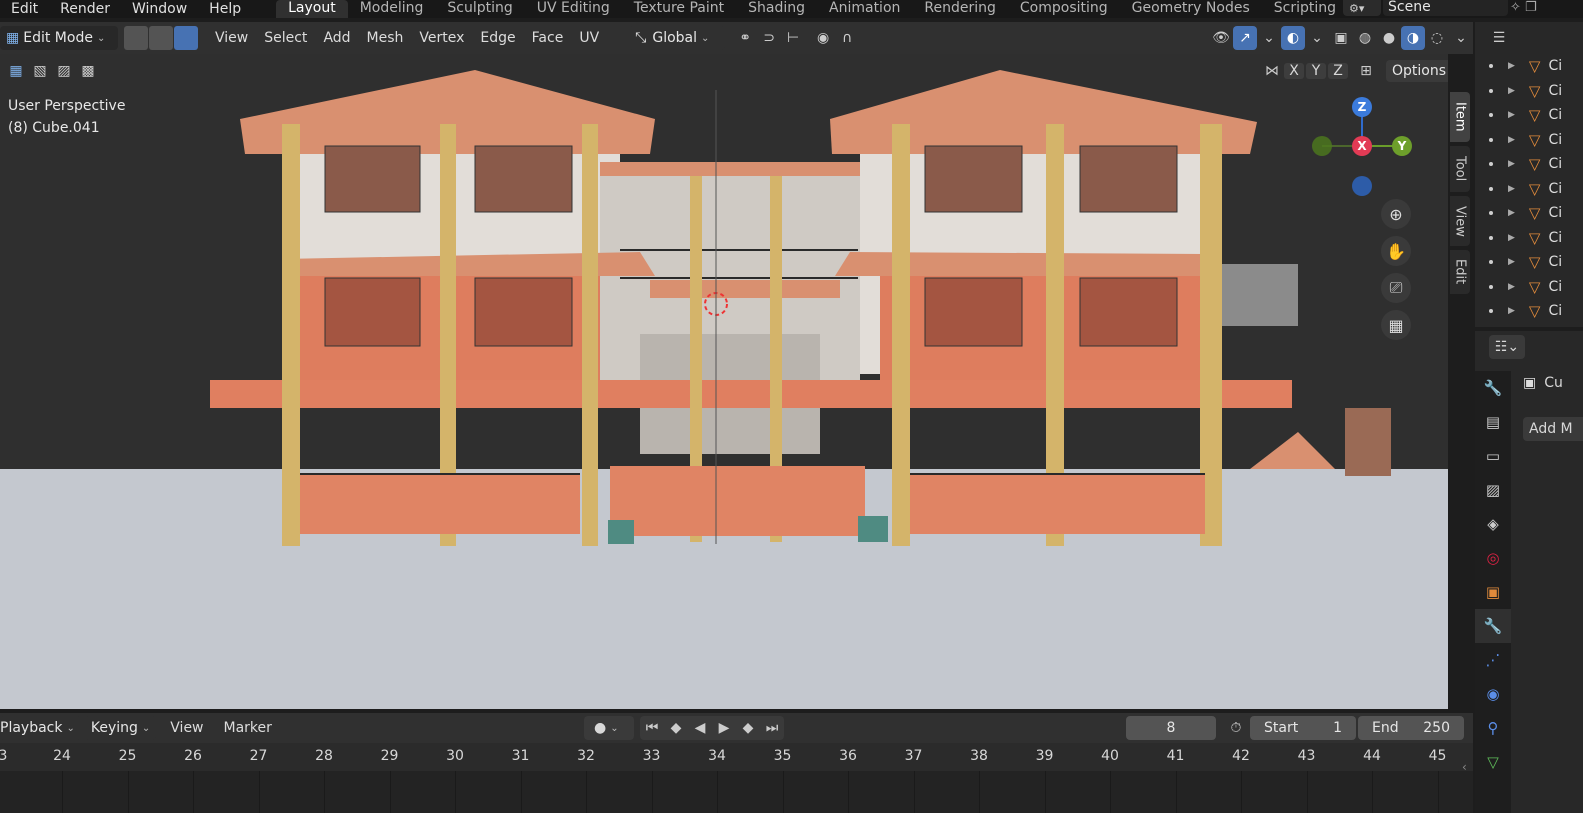 This screenshot has height=813, width=1583. I want to click on pin-icon: ✧ ❐, so click(1523, 7).